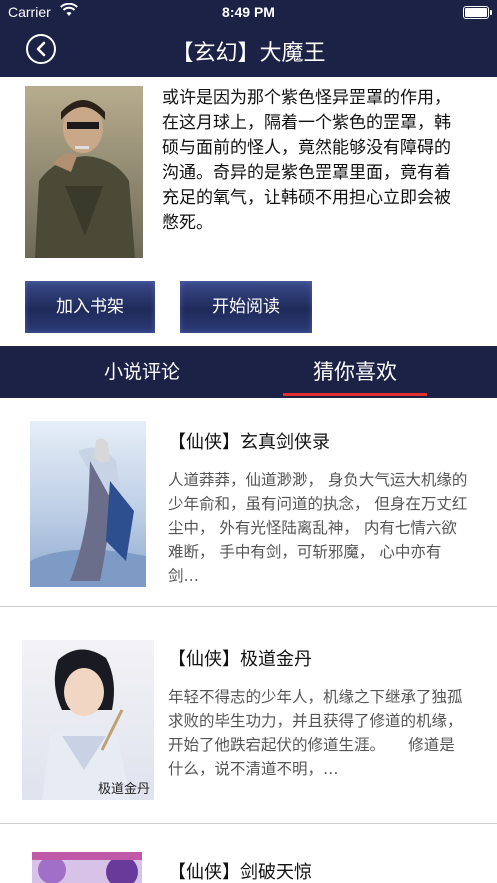 The image size is (497, 883). Describe the element at coordinates (249, 442) in the screenshot. I see `book-title: 【仙侠】玄真剑侠录` at that location.